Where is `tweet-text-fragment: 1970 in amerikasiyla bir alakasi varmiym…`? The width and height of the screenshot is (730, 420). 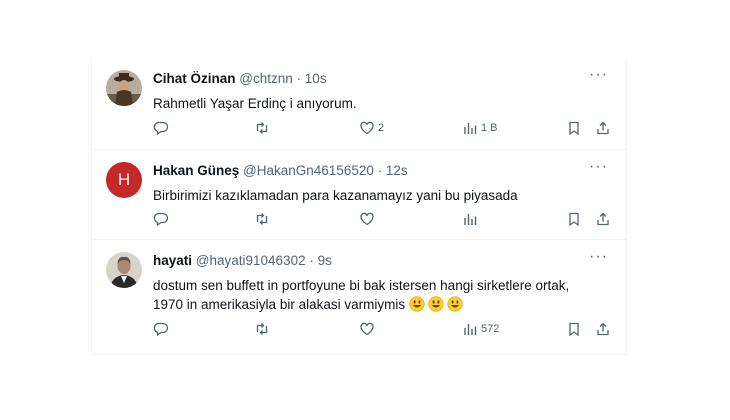 tweet-text-fragment: 1970 in amerikasiyla bir alakasi varmiym… is located at coordinates (279, 304).